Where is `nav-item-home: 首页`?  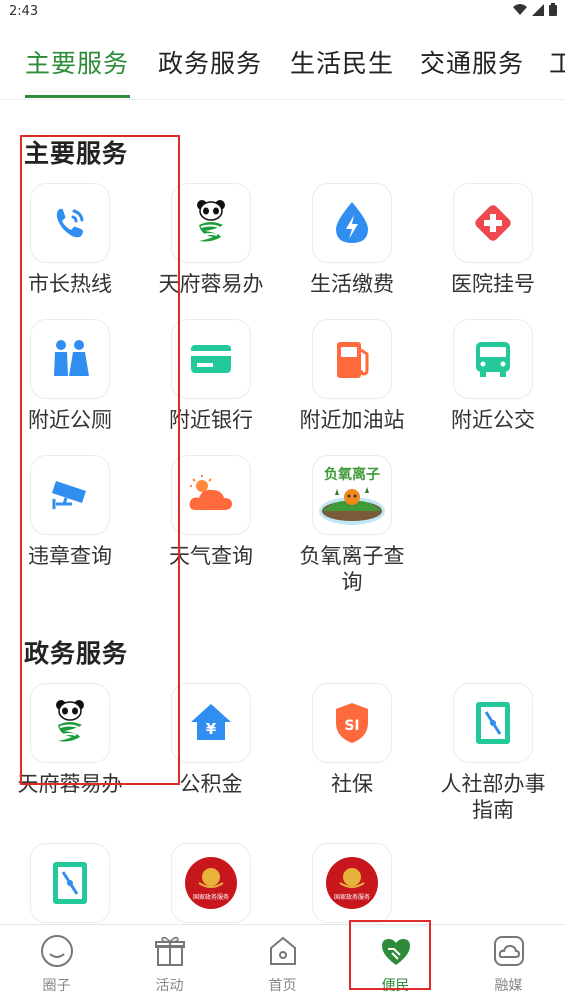 nav-item-home: 首页 is located at coordinates (282, 964).